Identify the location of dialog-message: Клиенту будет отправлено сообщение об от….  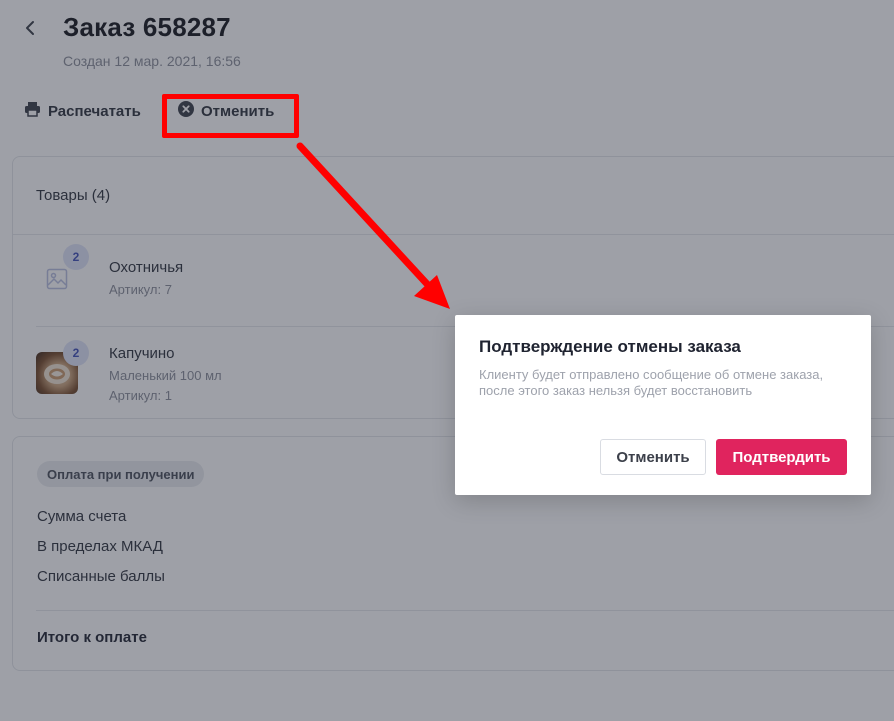
(651, 382).